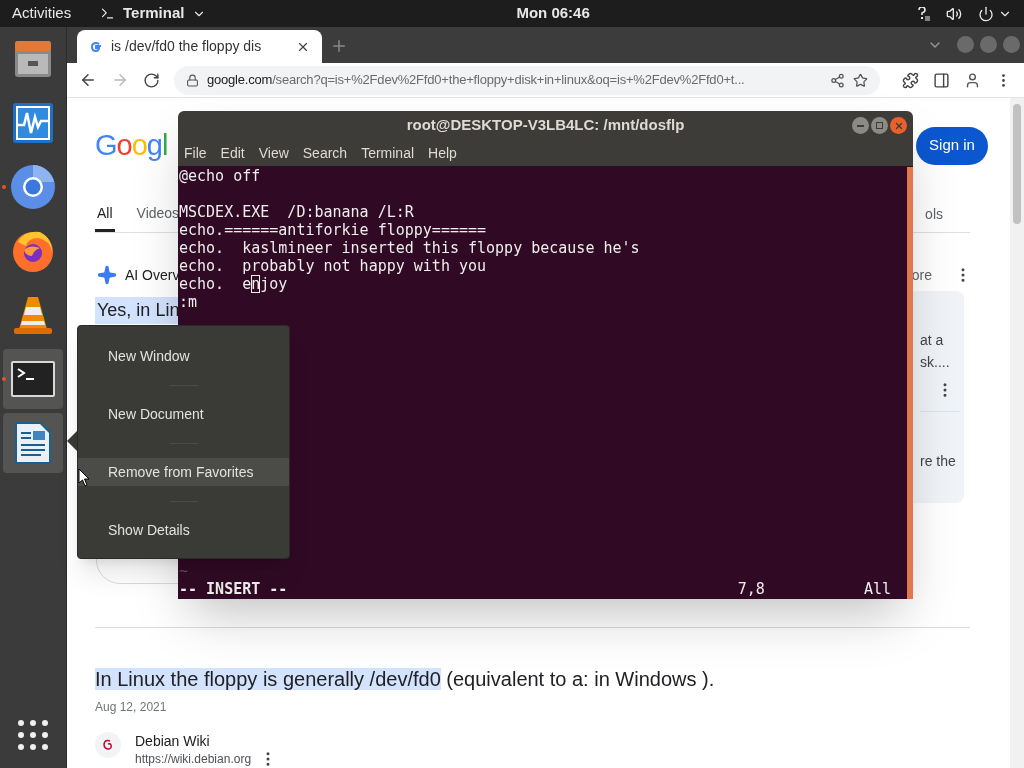 This screenshot has width=1024, height=768. Describe the element at coordinates (105, 212) in the screenshot. I see `search-tab: All` at that location.